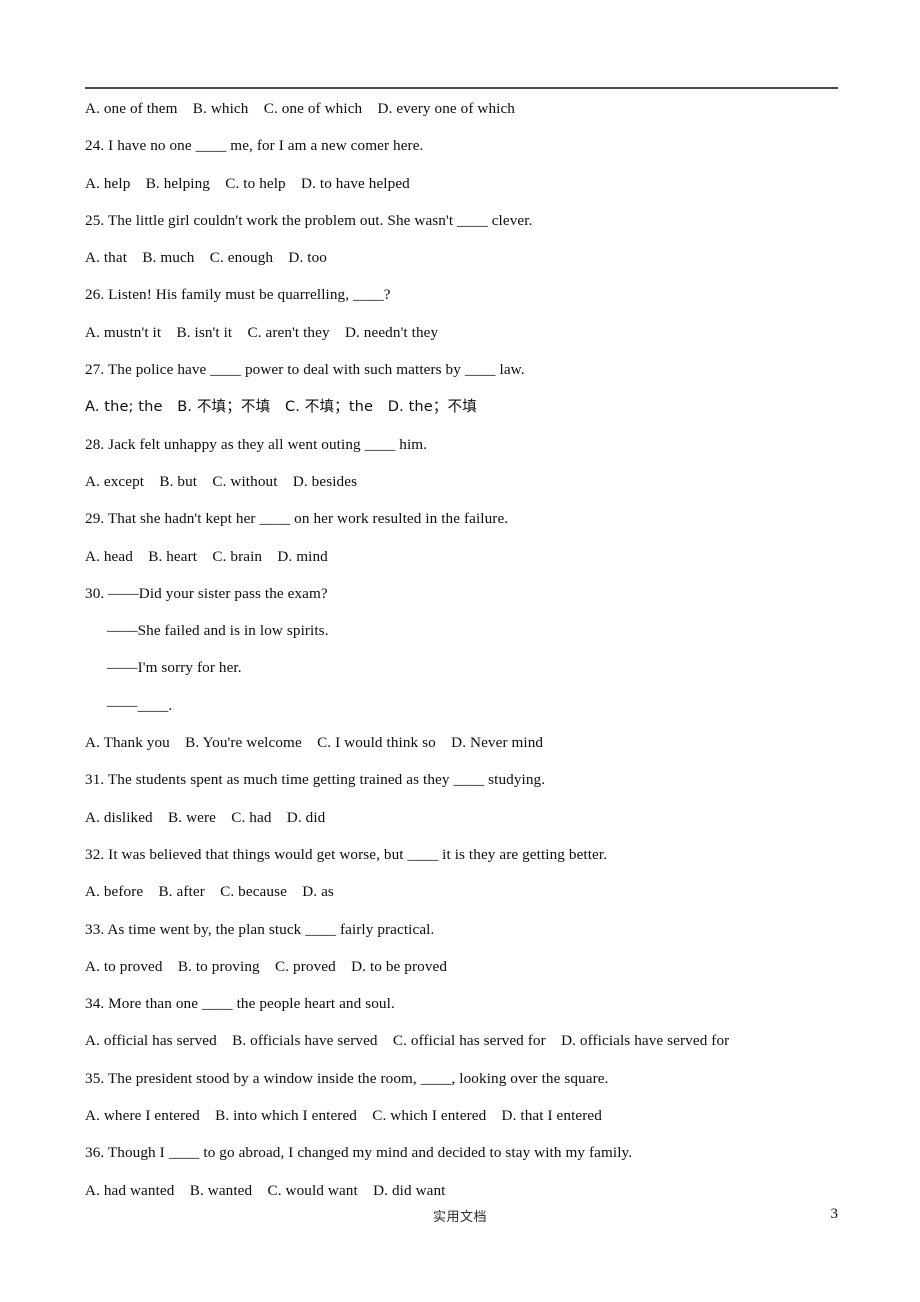 Image resolution: width=920 pixels, height=1302 pixels. What do you see at coordinates (459, 1217) in the screenshot?
I see `footer-label: 实用文档` at bounding box center [459, 1217].